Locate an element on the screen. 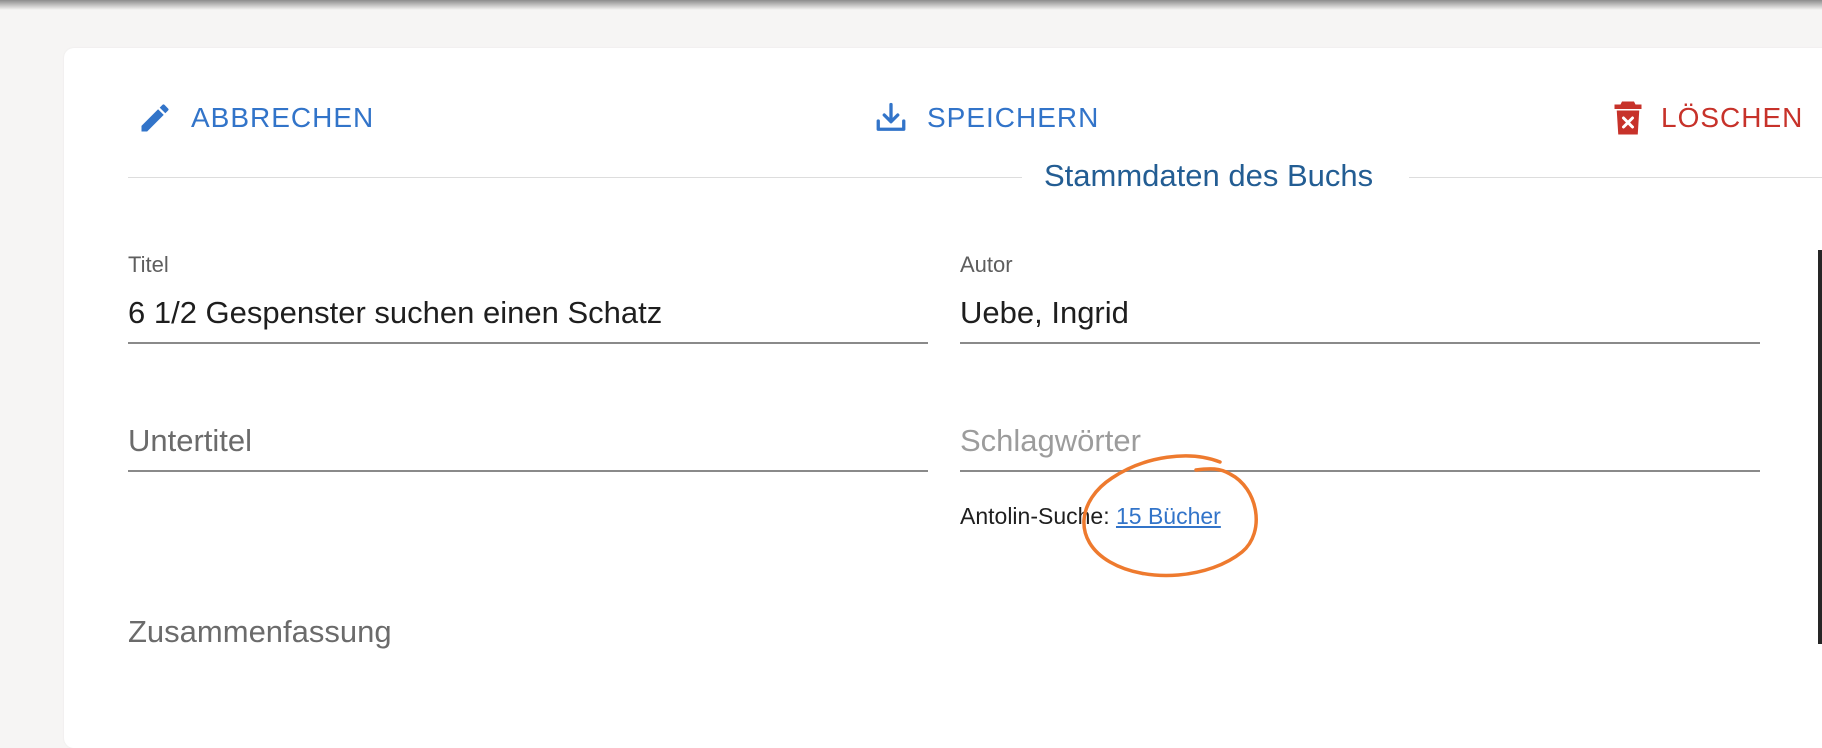 The height and width of the screenshot is (748, 1822). window-top-shadow is located at coordinates (911, 5).